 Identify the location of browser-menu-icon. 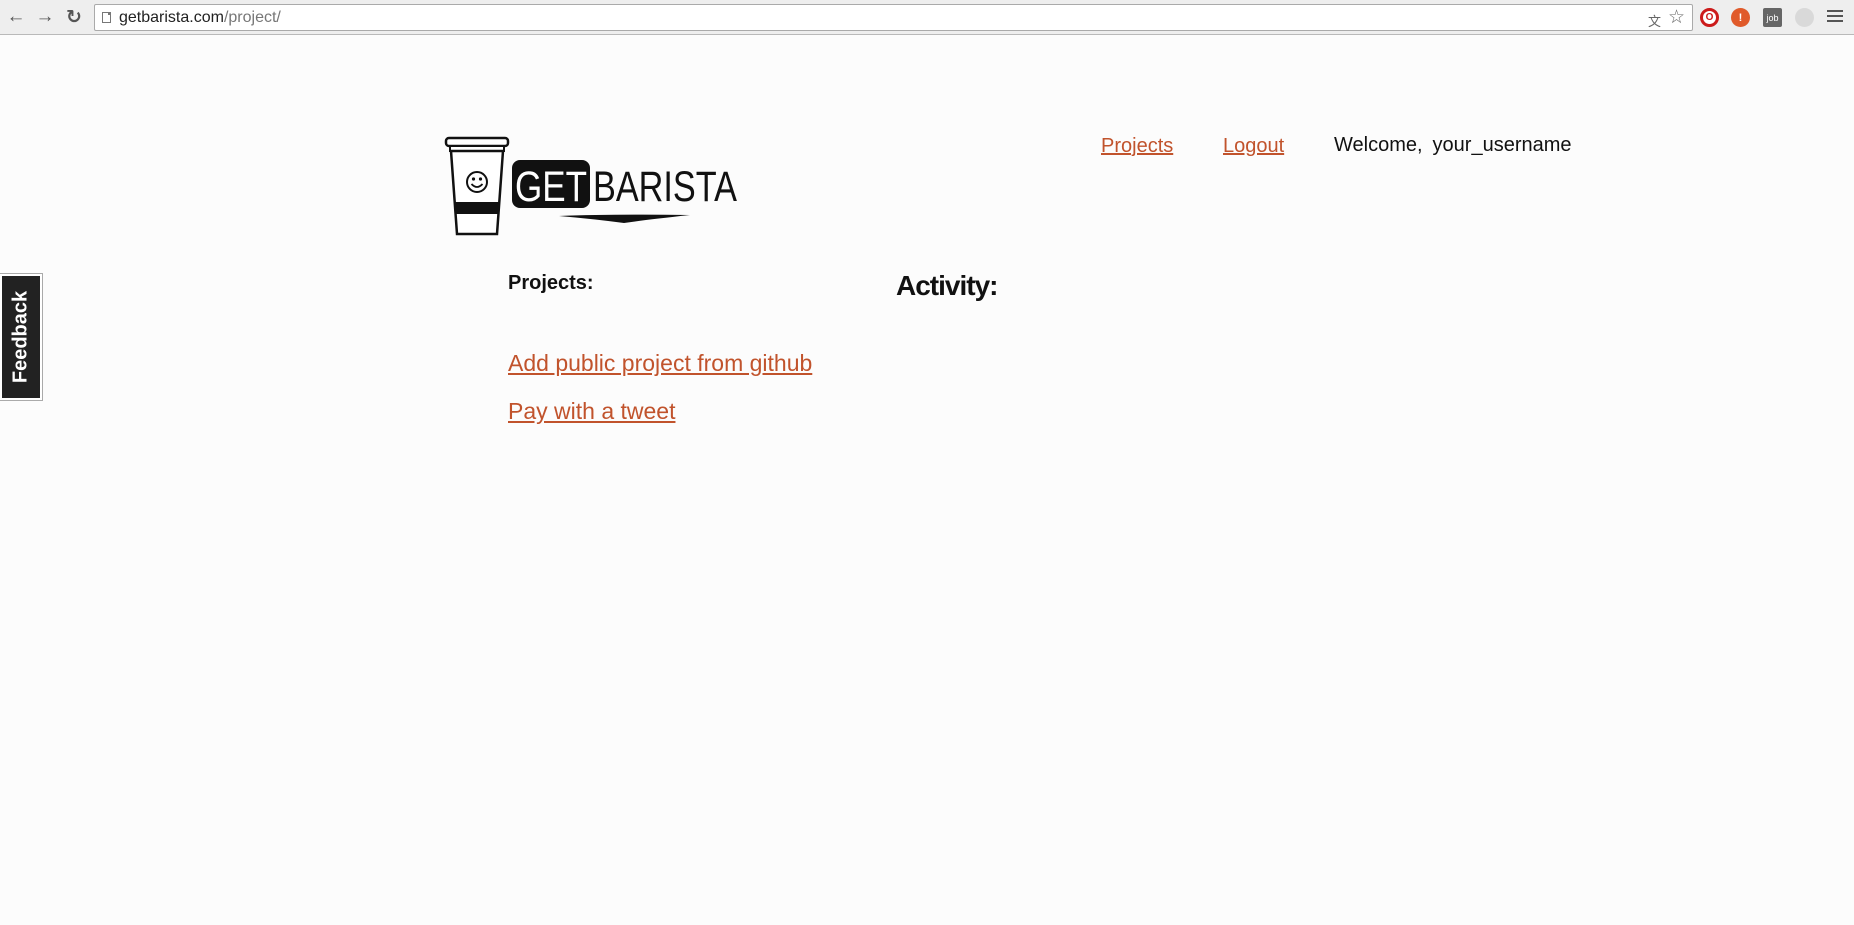
(1835, 16).